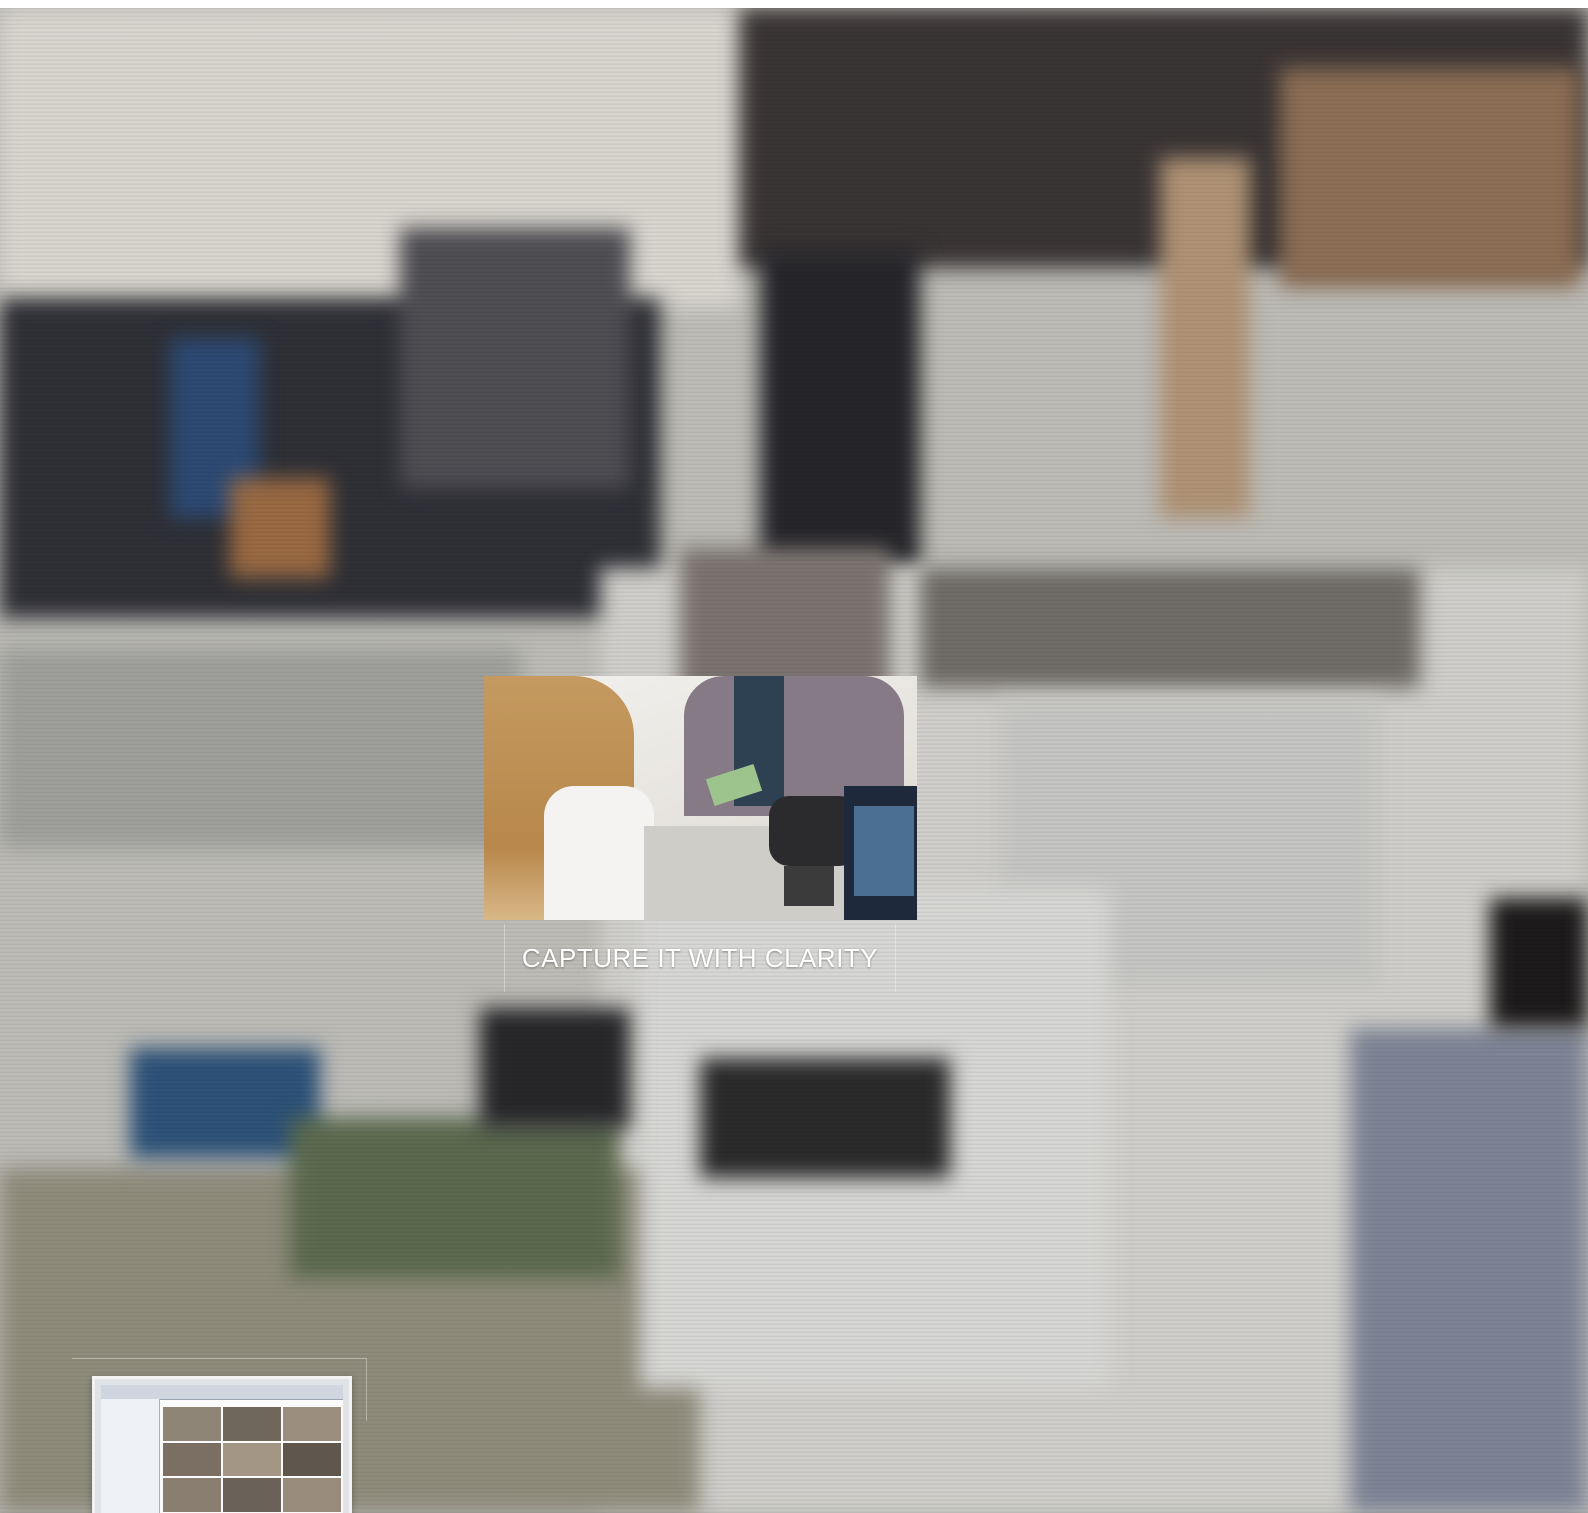 The width and height of the screenshot is (1588, 1513). I want to click on transaction-photo, so click(700, 798).